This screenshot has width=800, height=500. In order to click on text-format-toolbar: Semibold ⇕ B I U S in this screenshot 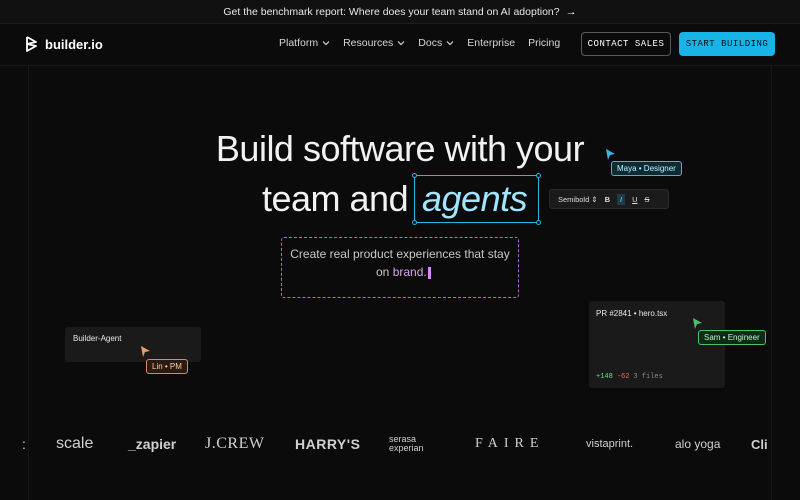, I will do `click(609, 199)`.